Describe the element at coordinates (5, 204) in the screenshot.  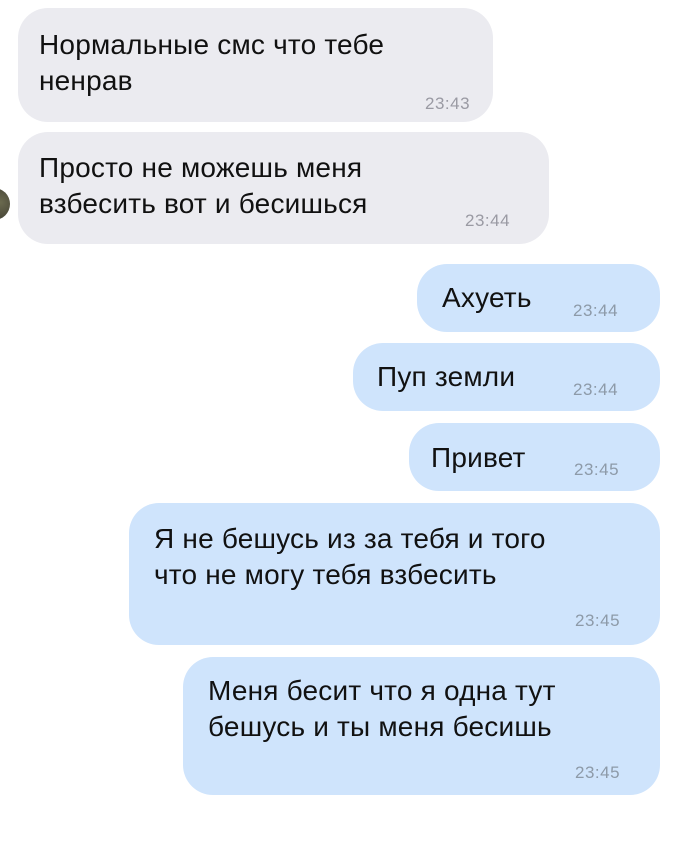
I see `contact-avatar` at that location.